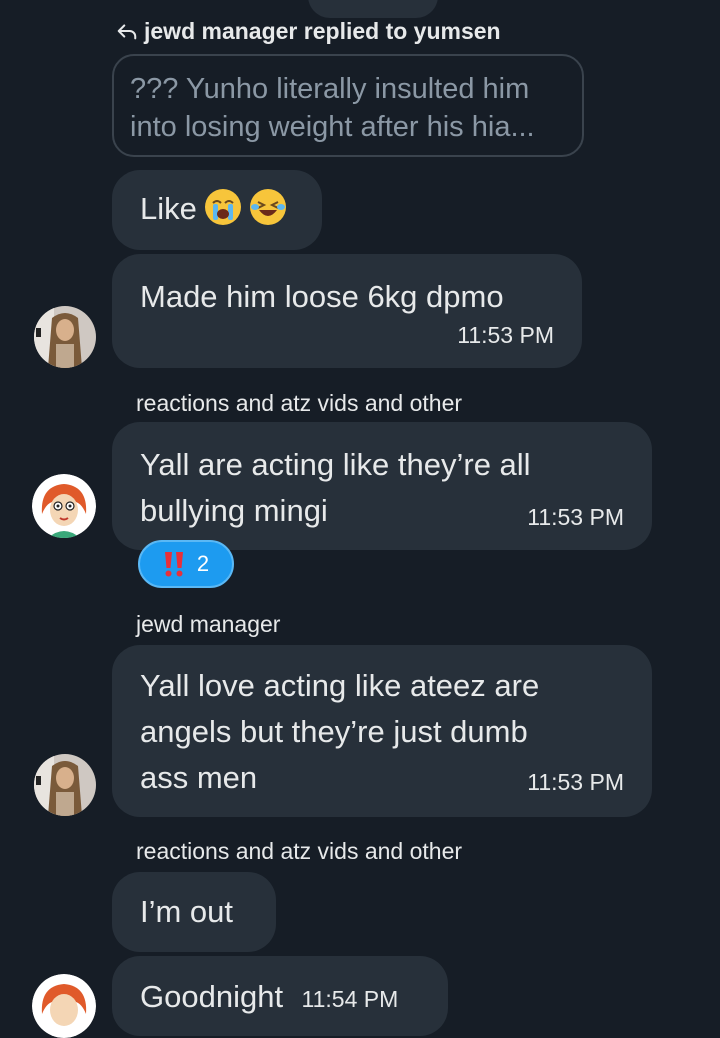  What do you see at coordinates (334, 731) in the screenshot?
I see `message-text-line: angels but they’re just dumb` at bounding box center [334, 731].